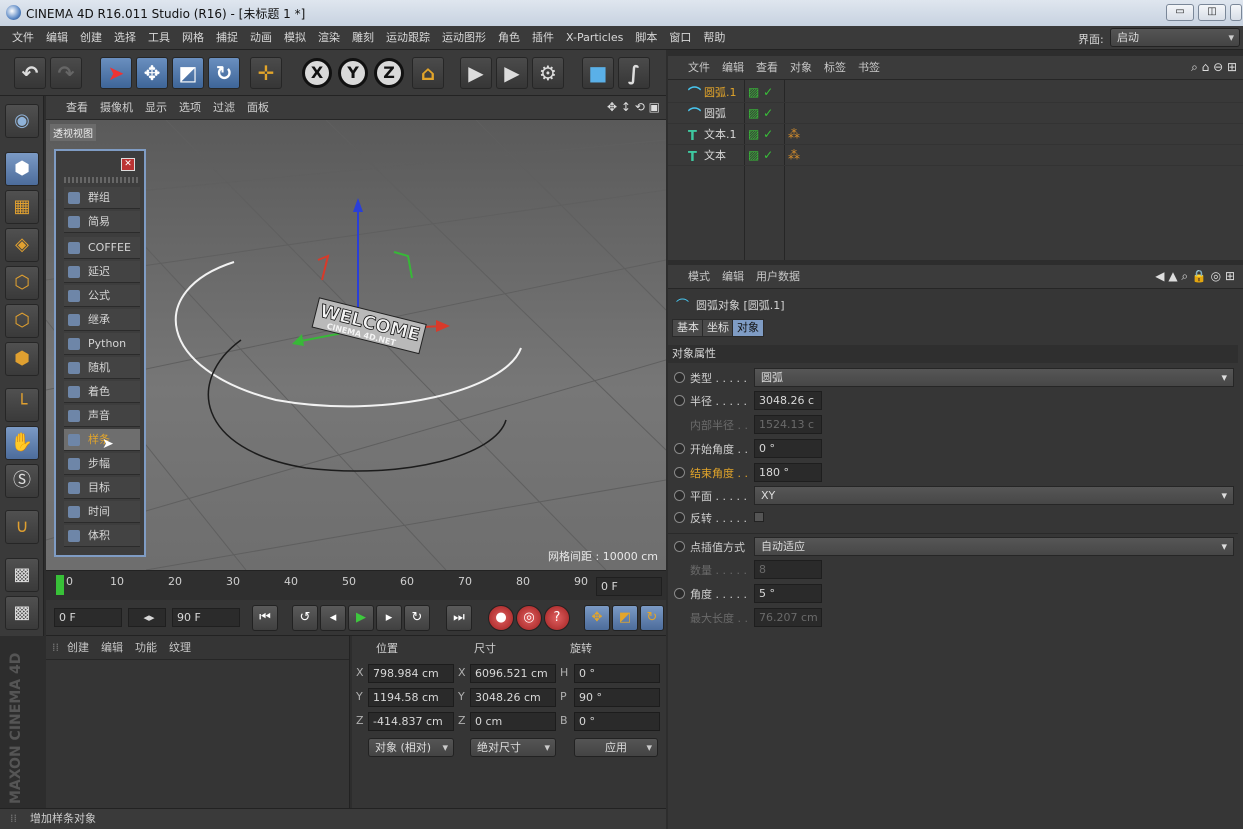  What do you see at coordinates (102, 488) in the screenshot?
I see `popup-item-target: 目标` at bounding box center [102, 488].